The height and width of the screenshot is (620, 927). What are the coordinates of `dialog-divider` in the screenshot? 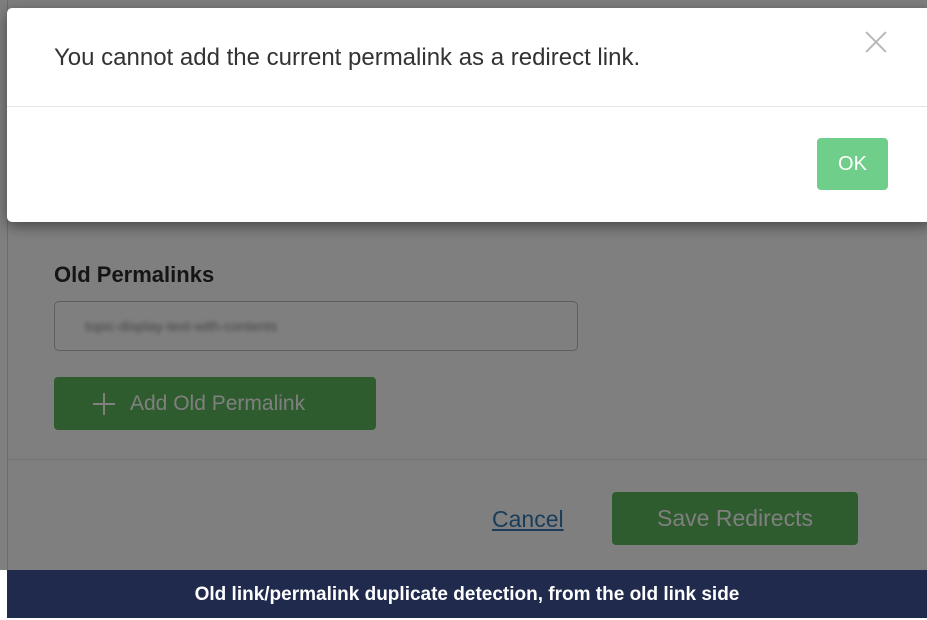 It's located at (467, 106).